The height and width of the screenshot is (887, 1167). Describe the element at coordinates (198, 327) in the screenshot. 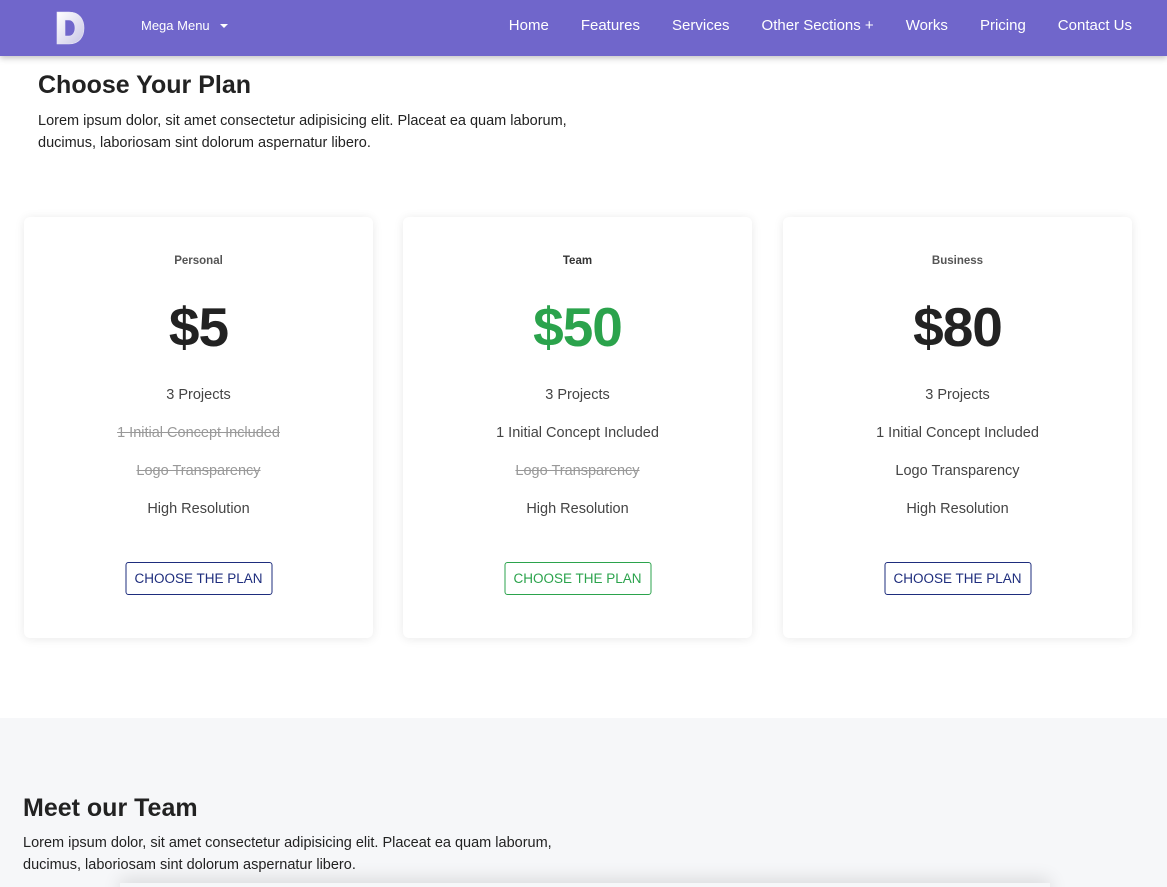

I see `plan-price: $5` at that location.